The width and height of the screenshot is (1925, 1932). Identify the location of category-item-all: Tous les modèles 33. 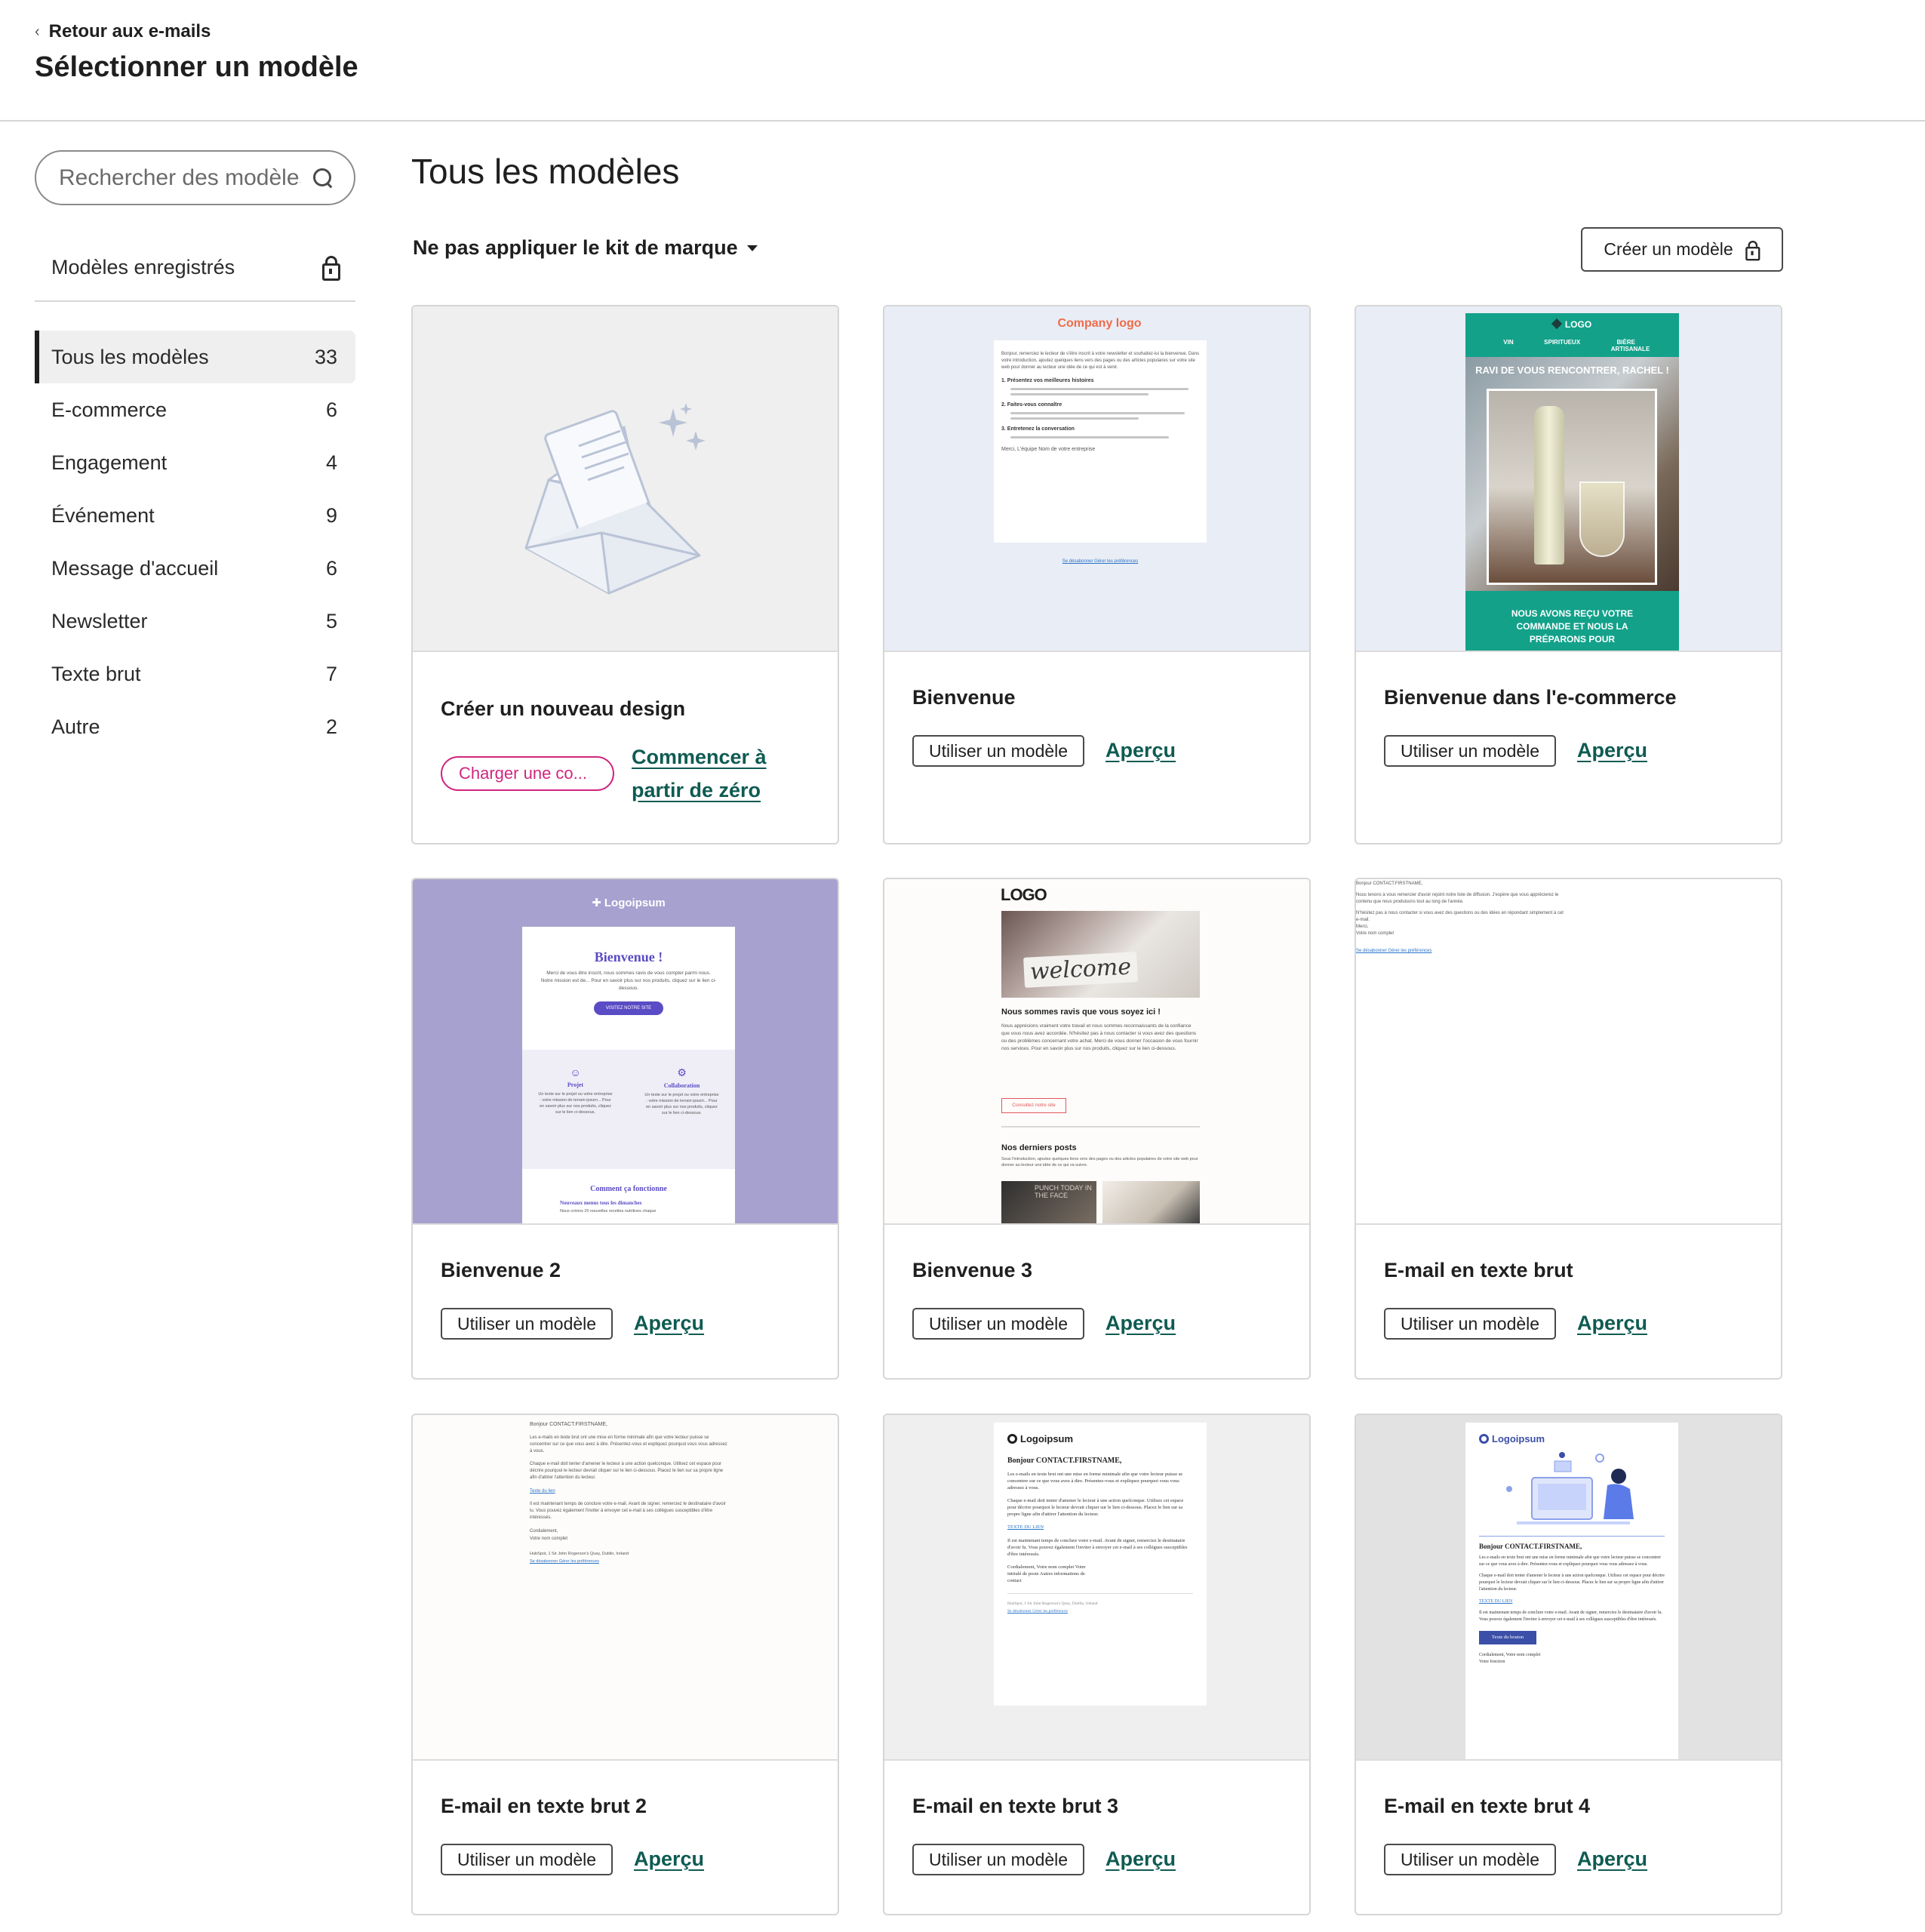
(195, 357).